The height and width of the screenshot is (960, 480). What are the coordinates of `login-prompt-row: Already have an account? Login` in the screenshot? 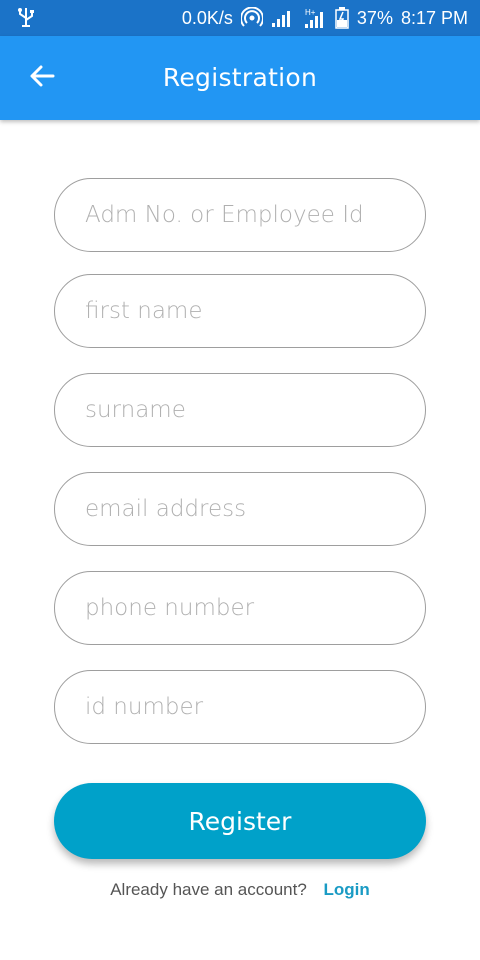 It's located at (240, 890).